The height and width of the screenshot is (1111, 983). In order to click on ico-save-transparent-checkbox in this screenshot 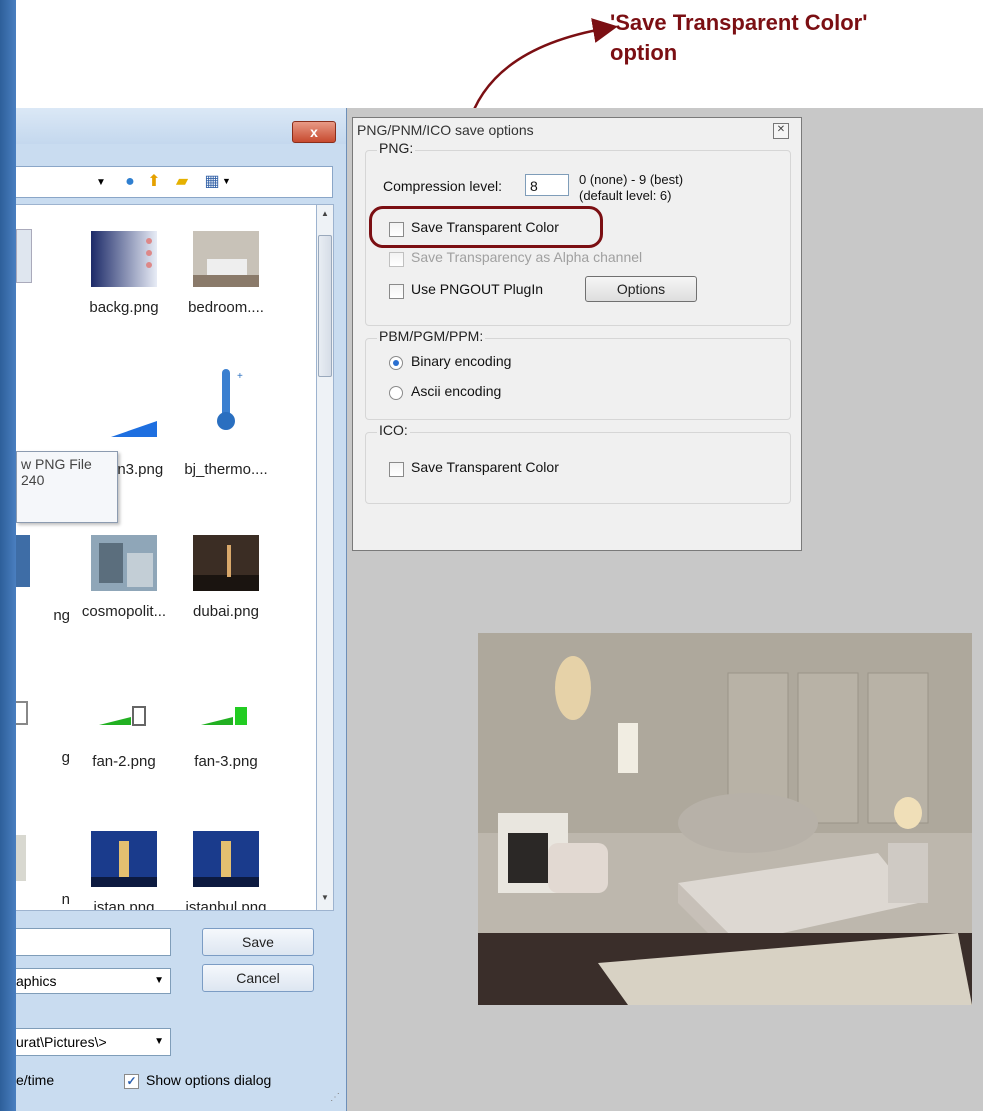, I will do `click(396, 469)`.